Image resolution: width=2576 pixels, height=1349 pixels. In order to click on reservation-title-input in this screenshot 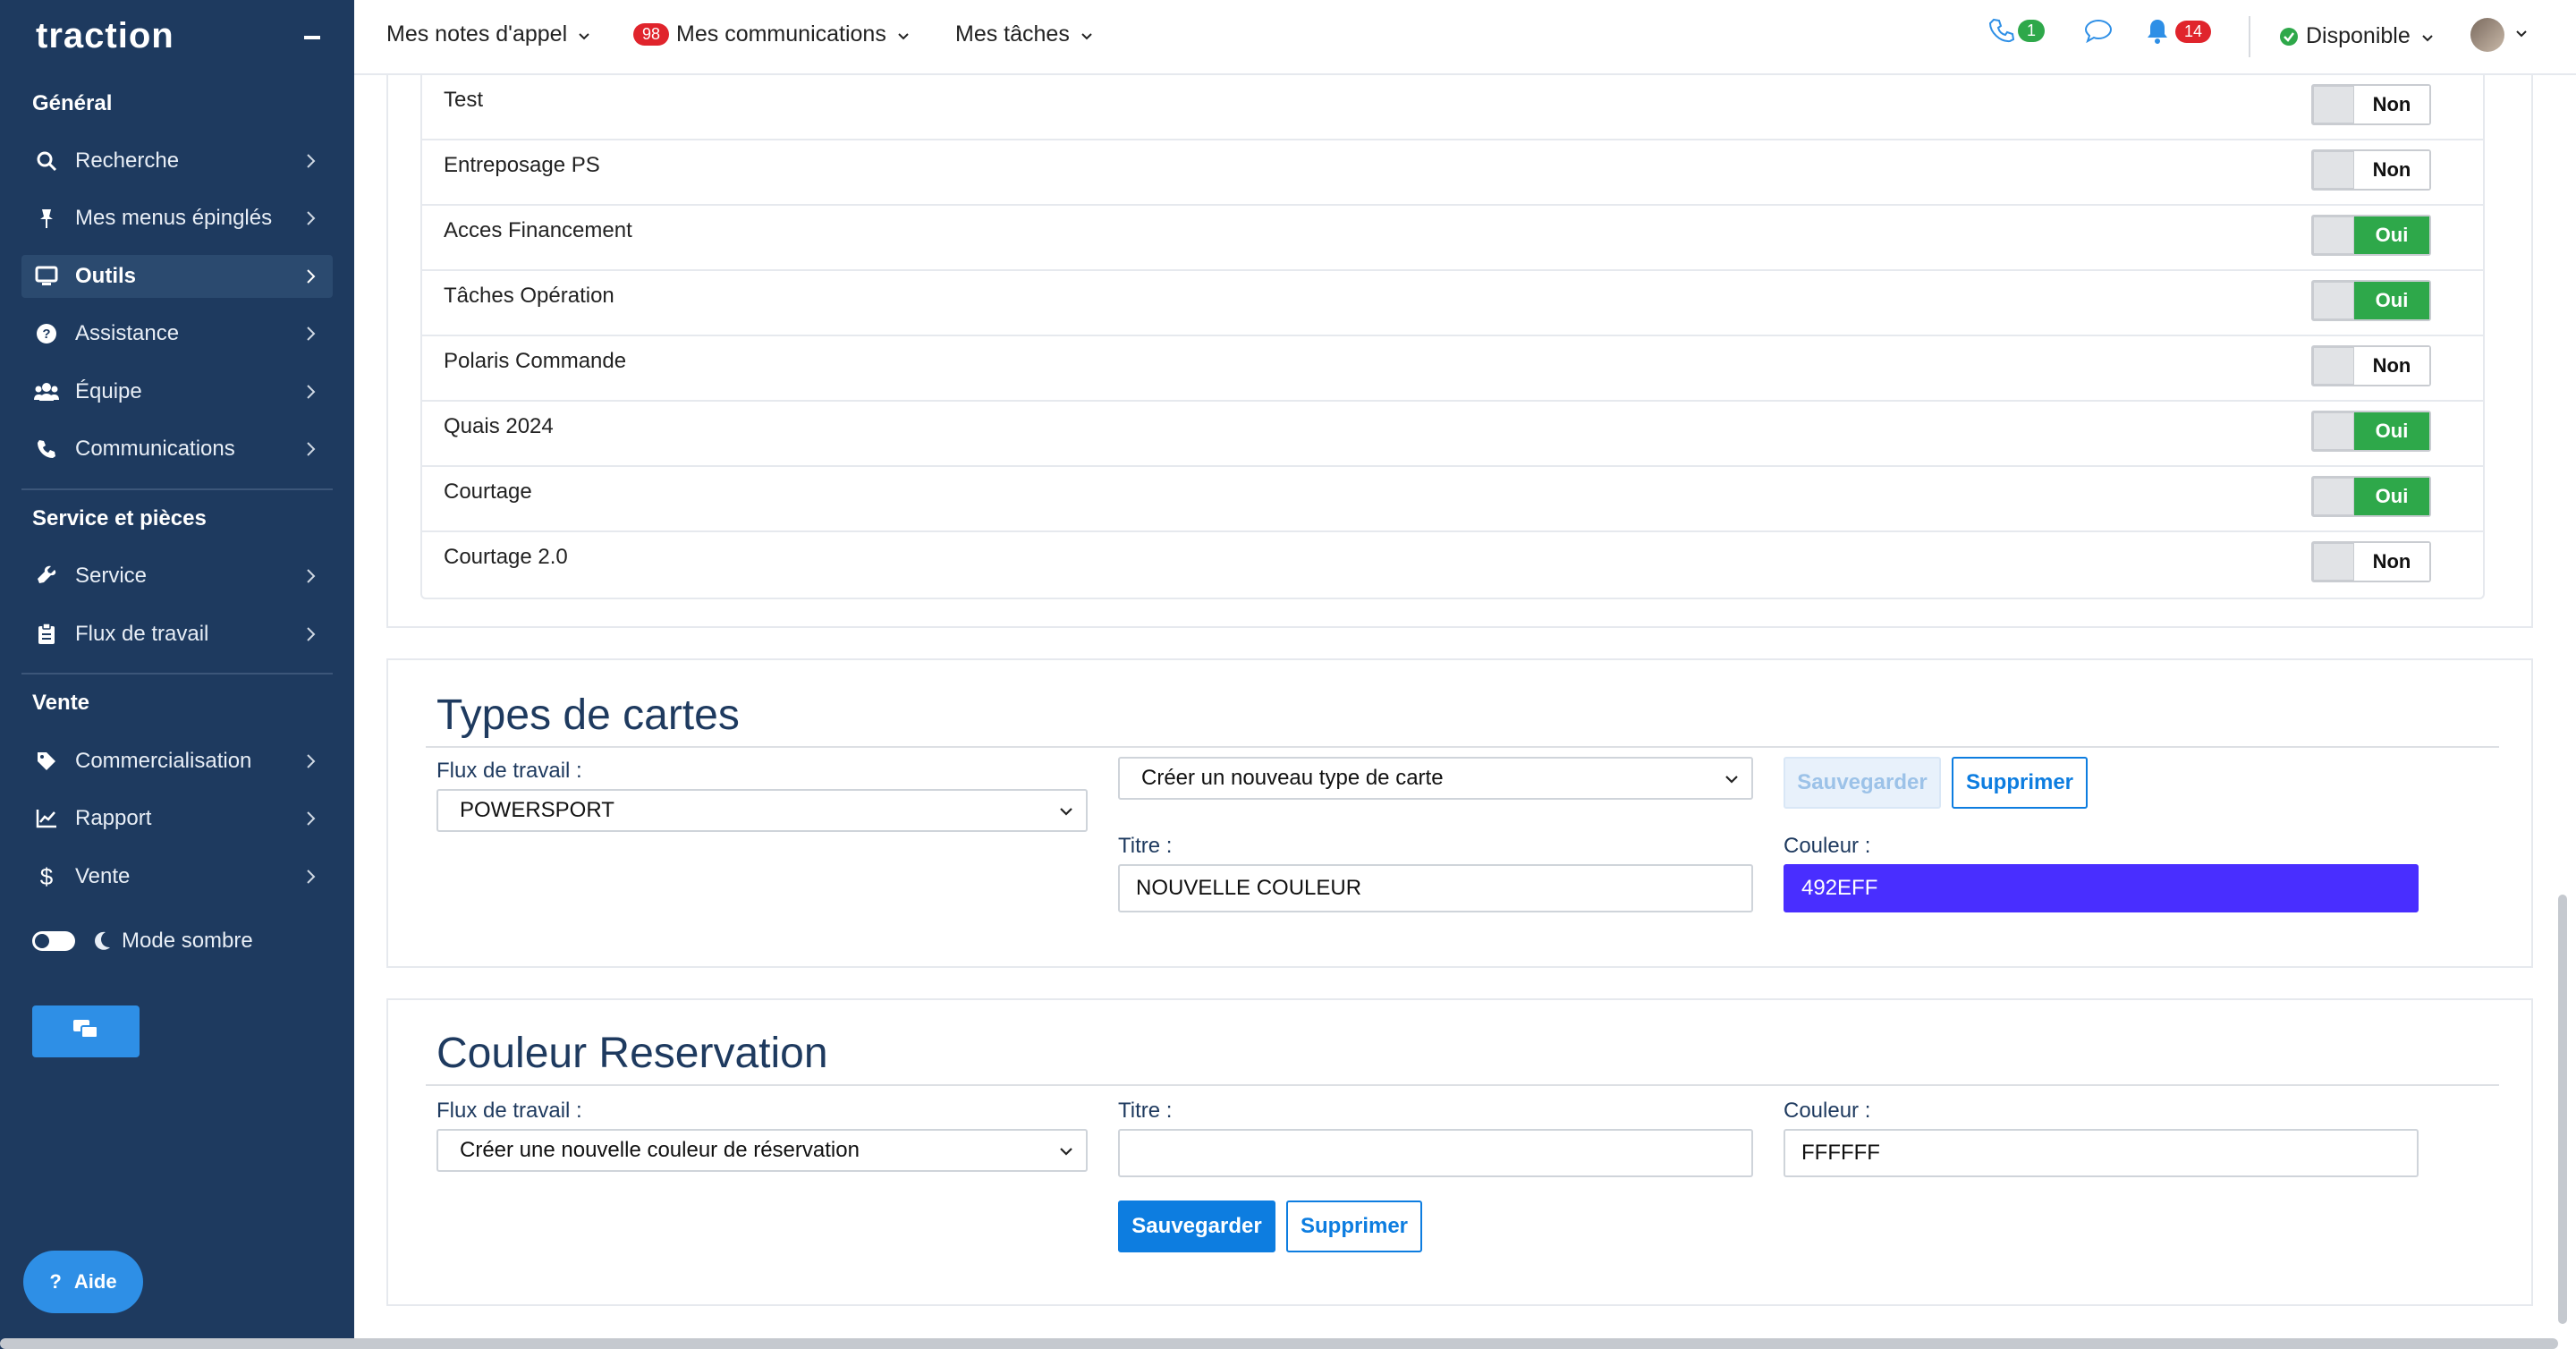, I will do `click(1435, 1153)`.